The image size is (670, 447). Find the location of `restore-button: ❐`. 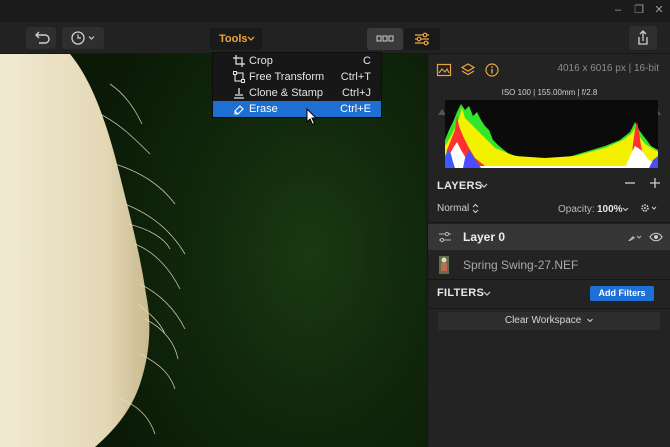

restore-button: ❐ is located at coordinates (639, 10).